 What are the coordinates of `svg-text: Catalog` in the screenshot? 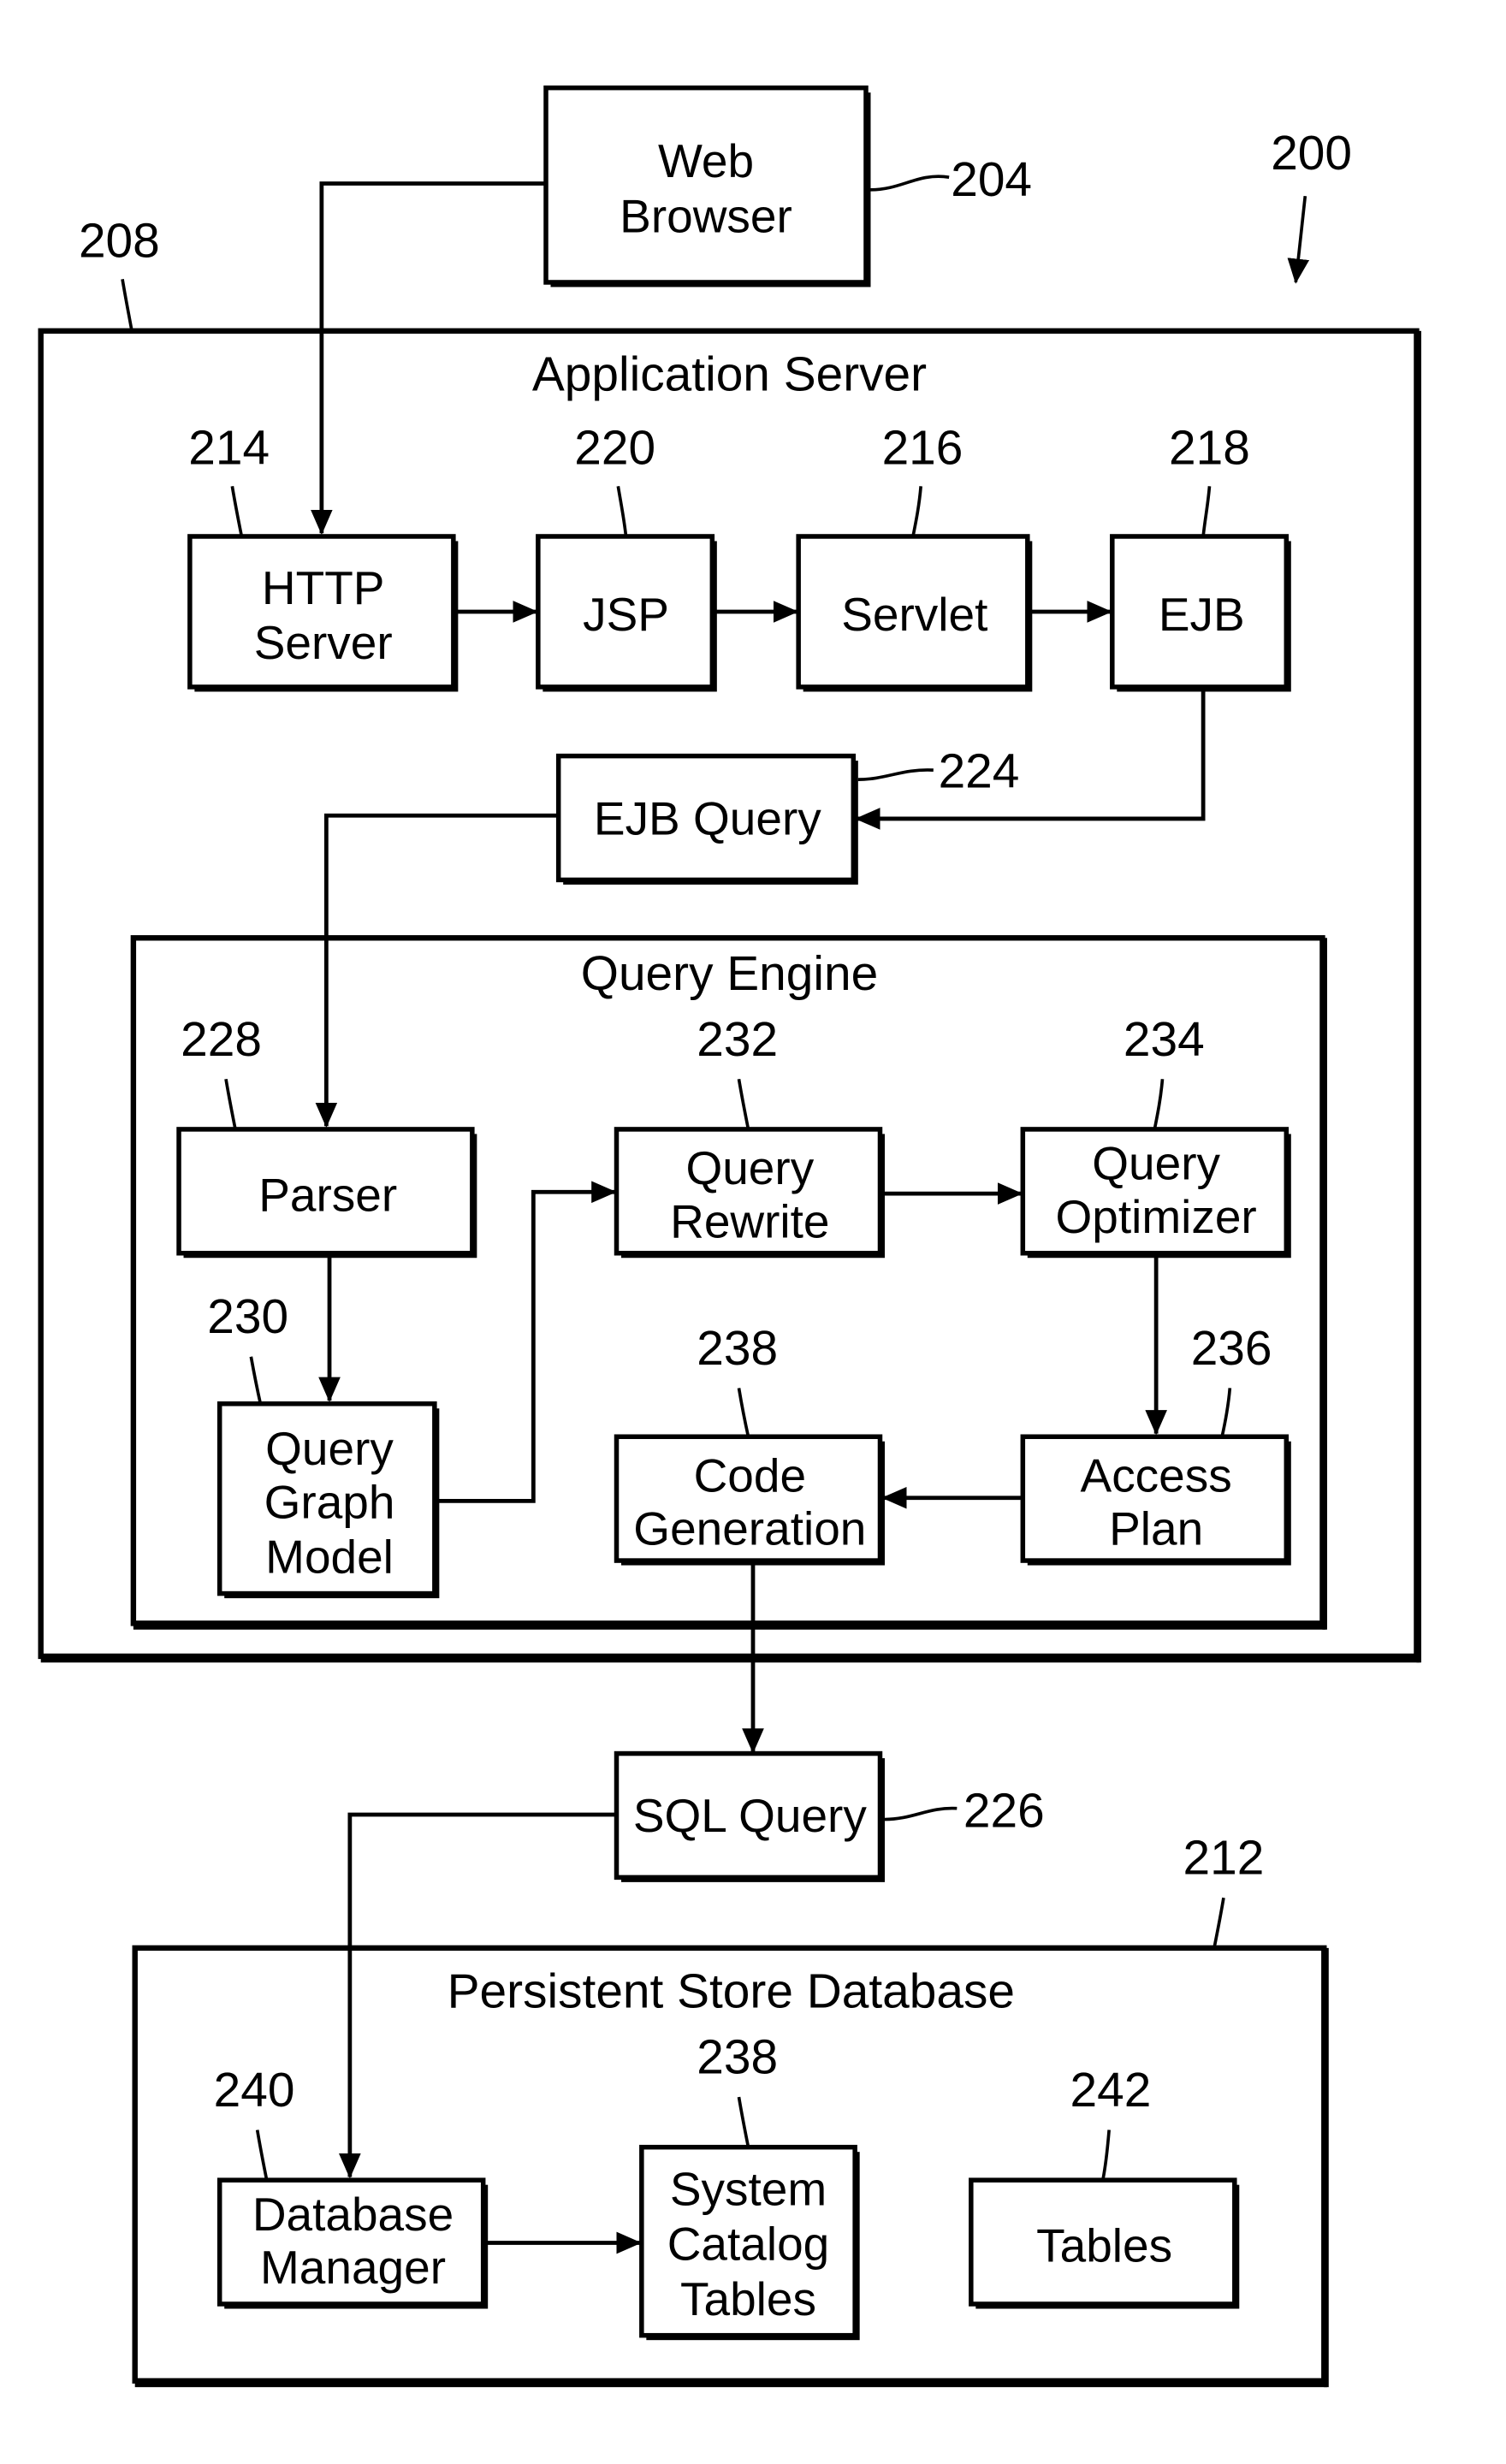 It's located at (748, 2244).